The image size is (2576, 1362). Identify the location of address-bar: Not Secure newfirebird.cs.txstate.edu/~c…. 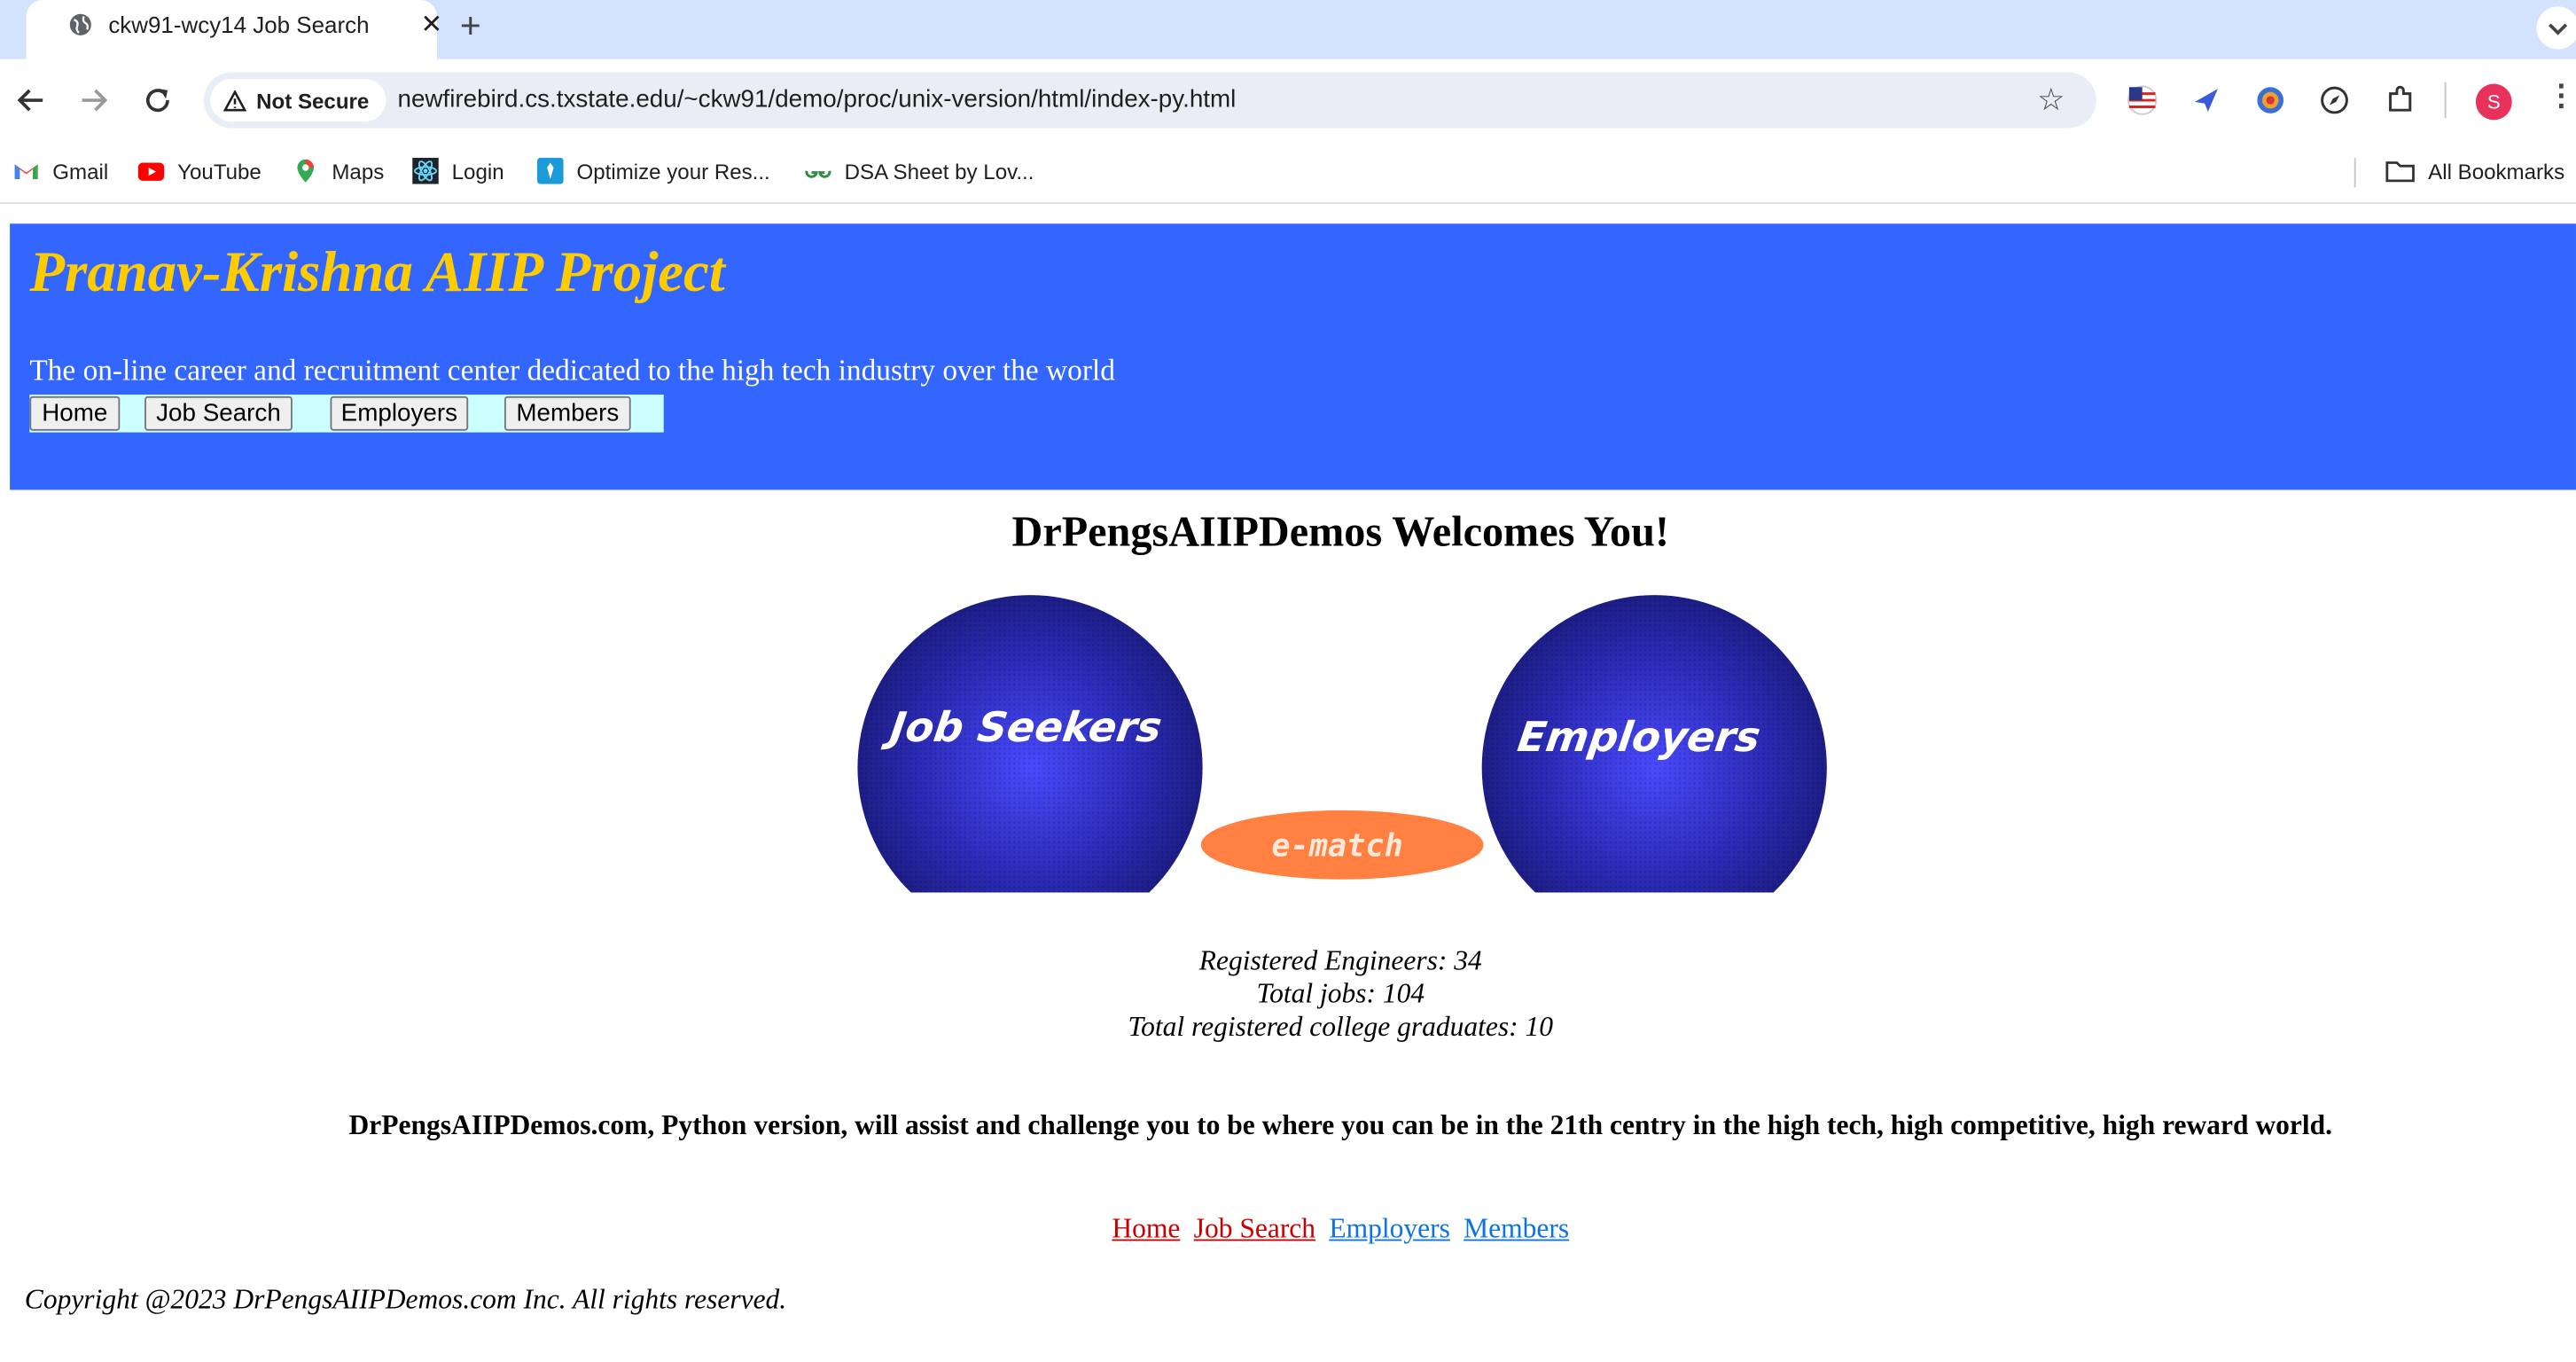
(1149, 101).